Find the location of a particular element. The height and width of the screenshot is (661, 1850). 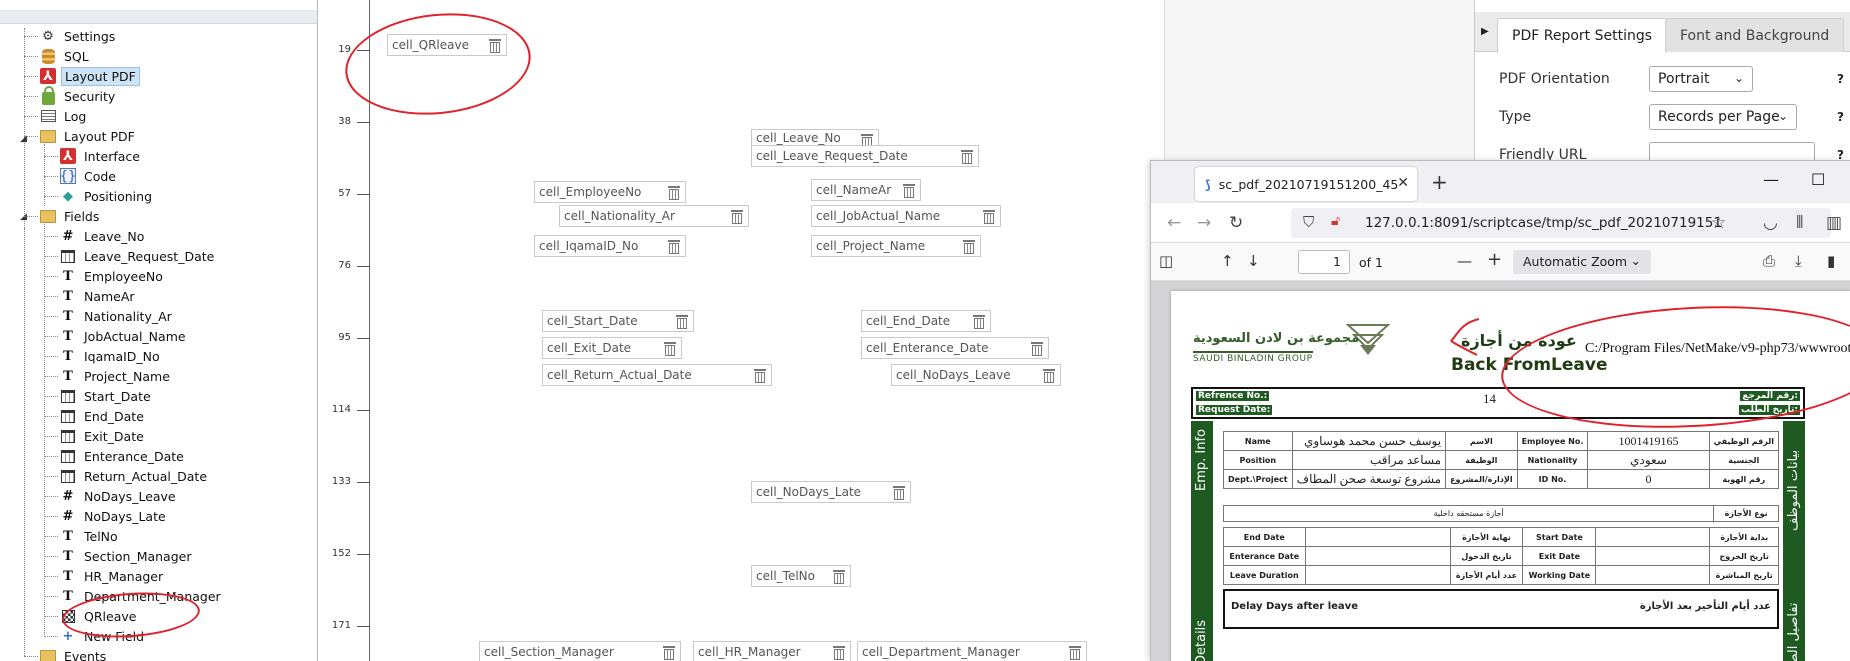

tree-item-layout-pdf: ⅄ Layout PDF is located at coordinates (82, 76).